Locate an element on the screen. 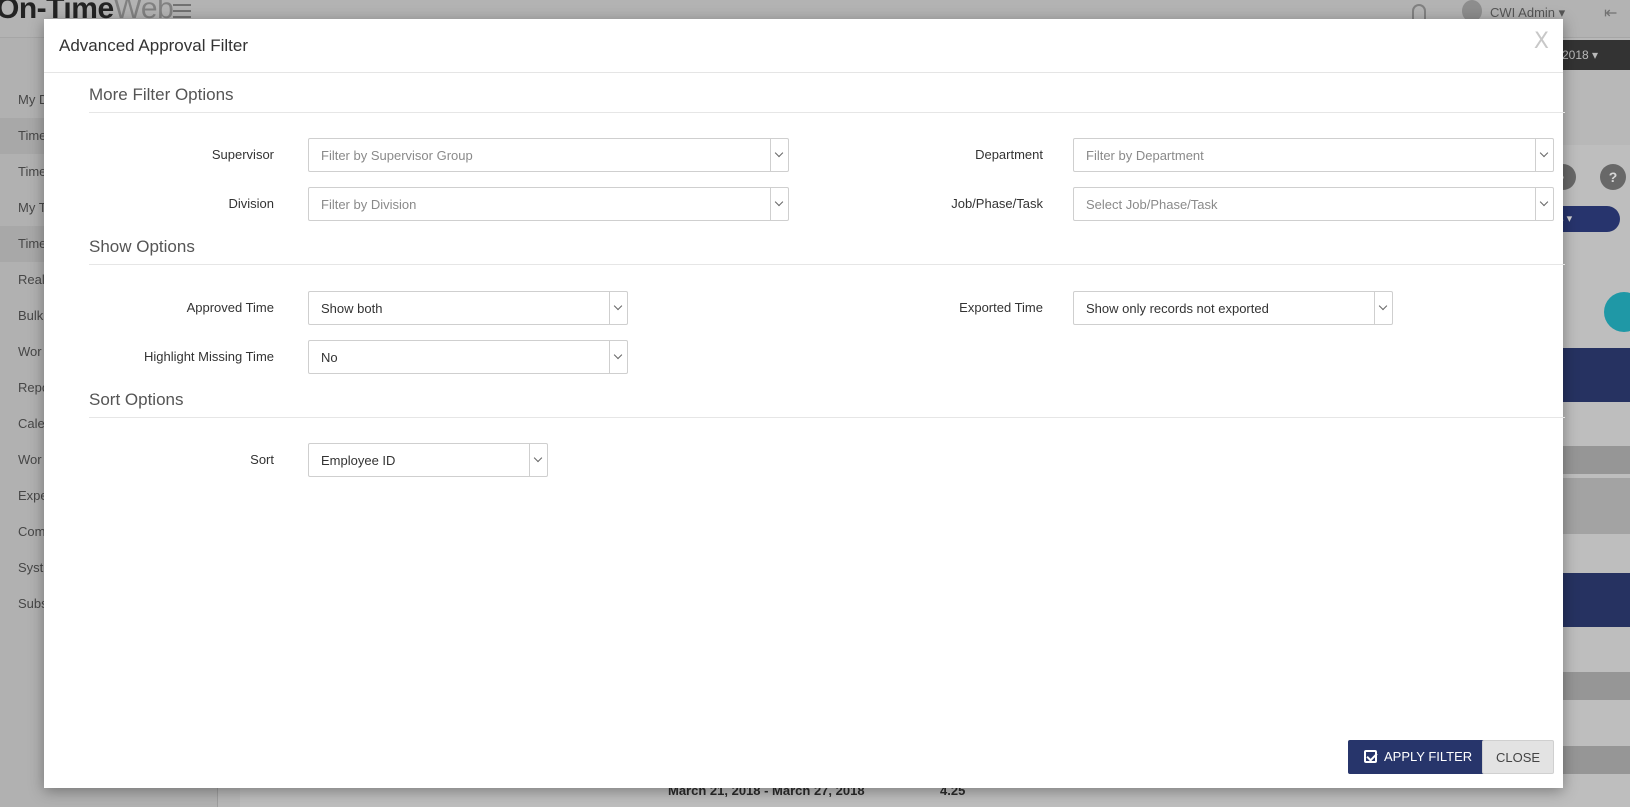  approved-time-select-text: Show both is located at coordinates (352, 308).